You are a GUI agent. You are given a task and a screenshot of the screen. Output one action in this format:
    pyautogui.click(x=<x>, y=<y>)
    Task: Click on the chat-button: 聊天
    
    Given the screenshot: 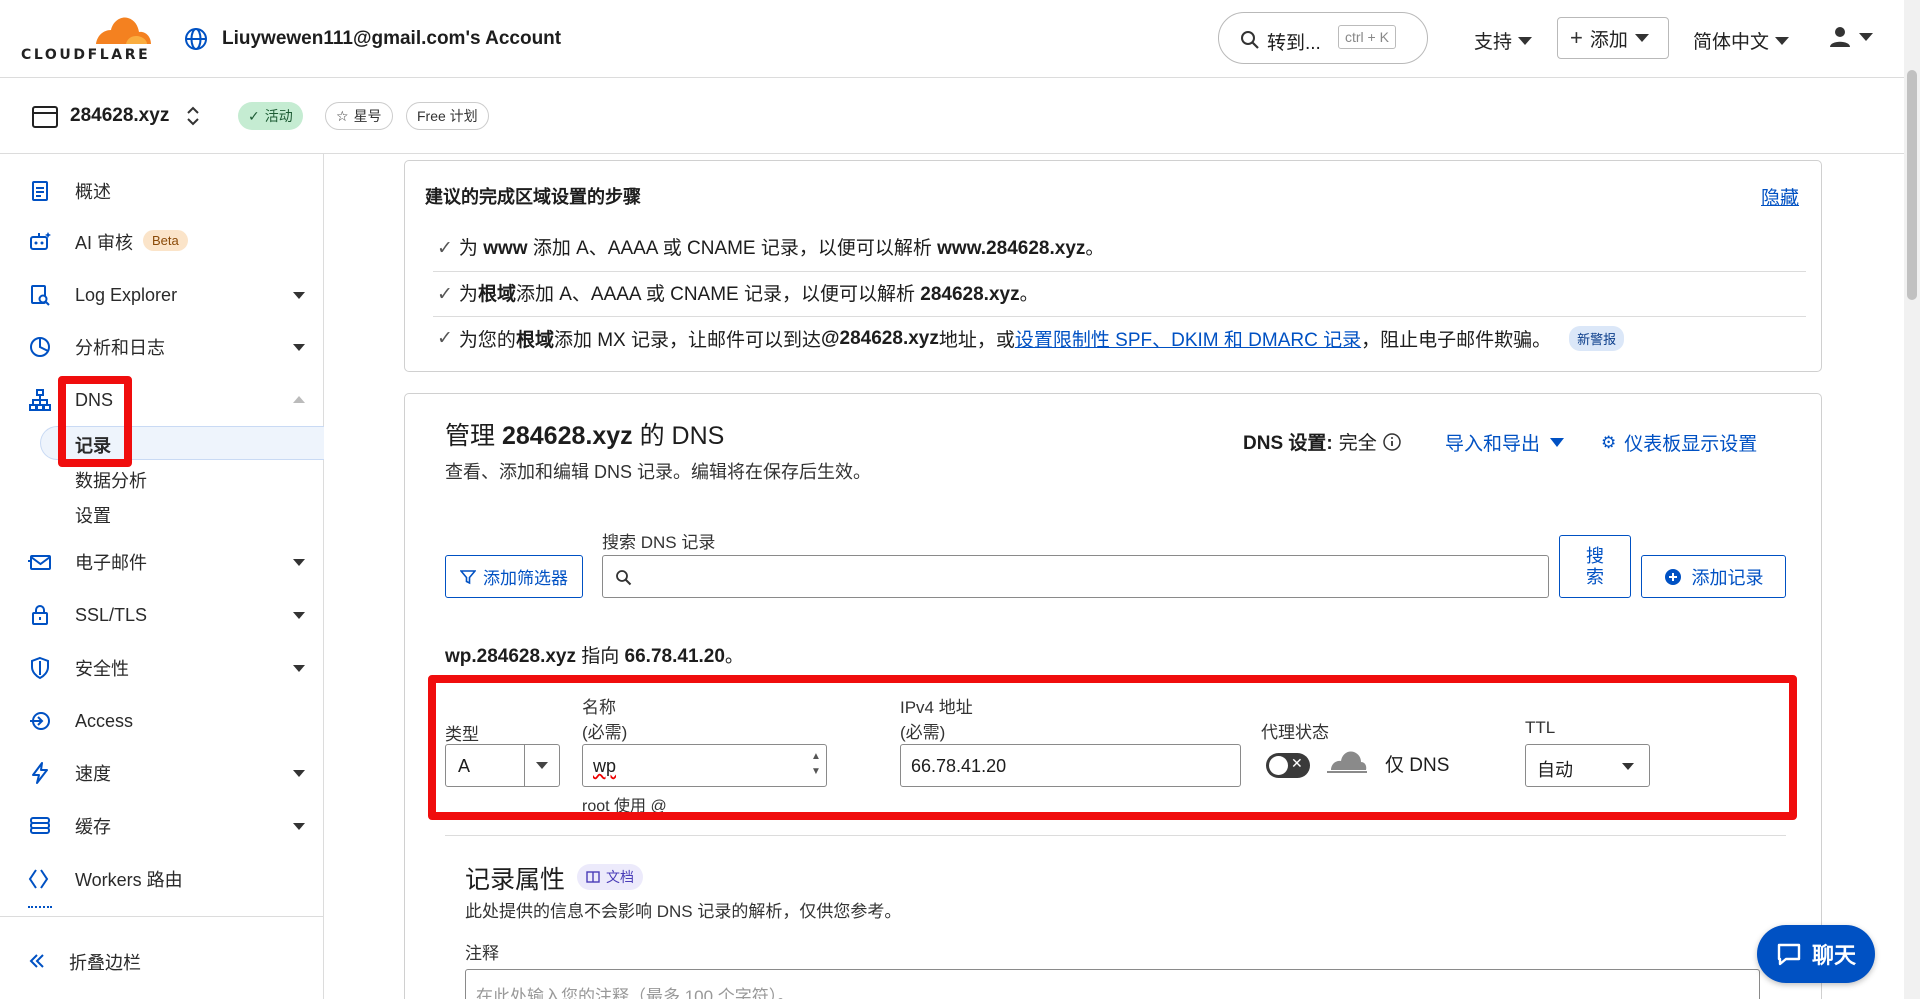 What is the action you would take?
    pyautogui.click(x=1816, y=954)
    